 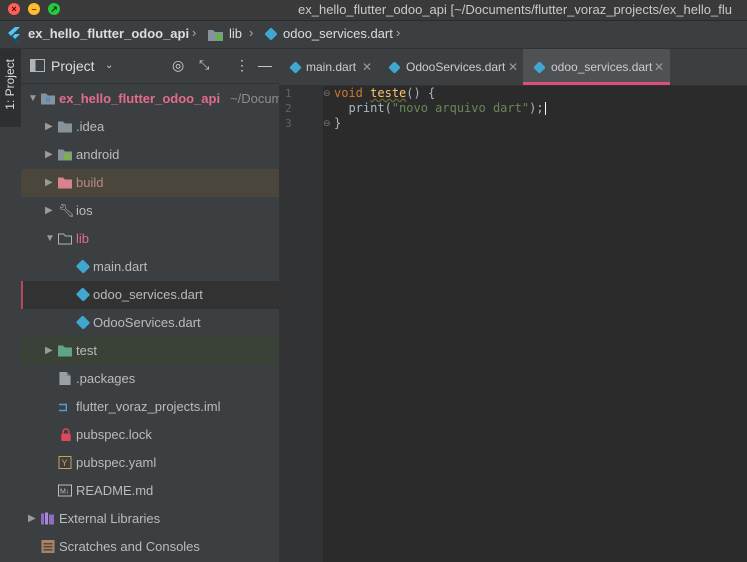 What do you see at coordinates (150, 379) in the screenshot?
I see `tree-item-packages: .packages` at bounding box center [150, 379].